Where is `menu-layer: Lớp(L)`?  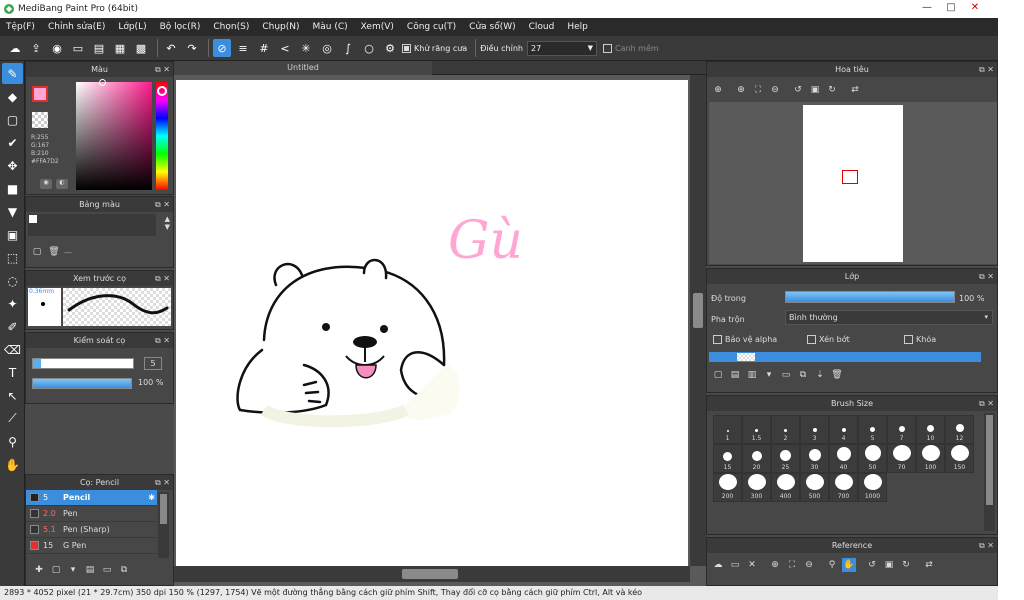
menu-layer: Lớp(L) is located at coordinates (132, 27).